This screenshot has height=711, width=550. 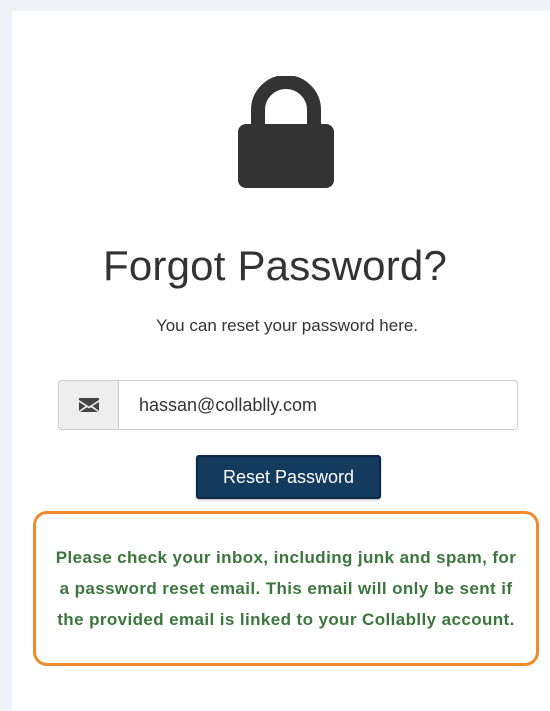 I want to click on page-subtitle: You can reset your password here., so click(x=287, y=325).